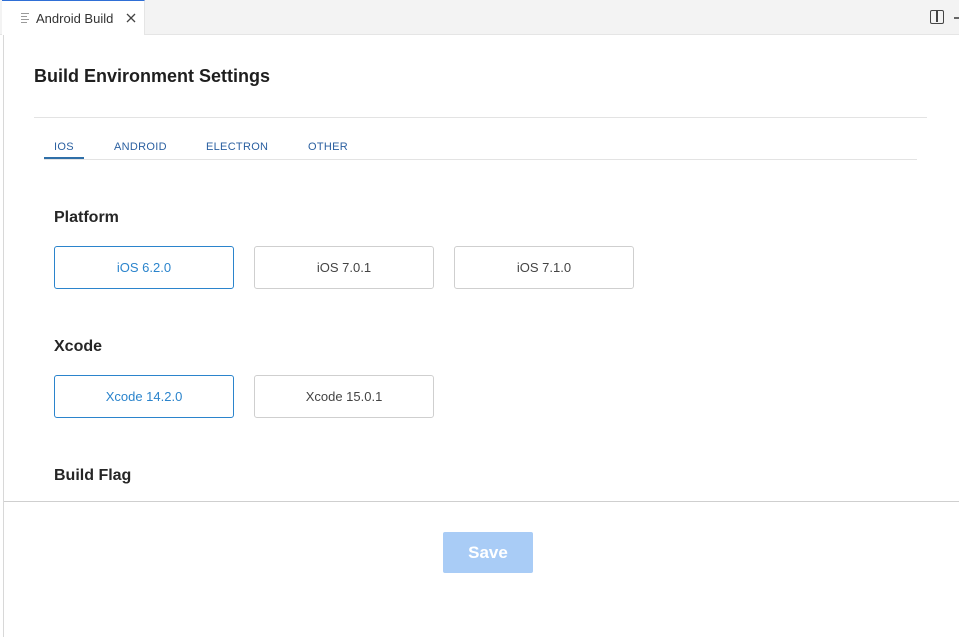  What do you see at coordinates (937, 17) in the screenshot?
I see `split-editor-icon` at bounding box center [937, 17].